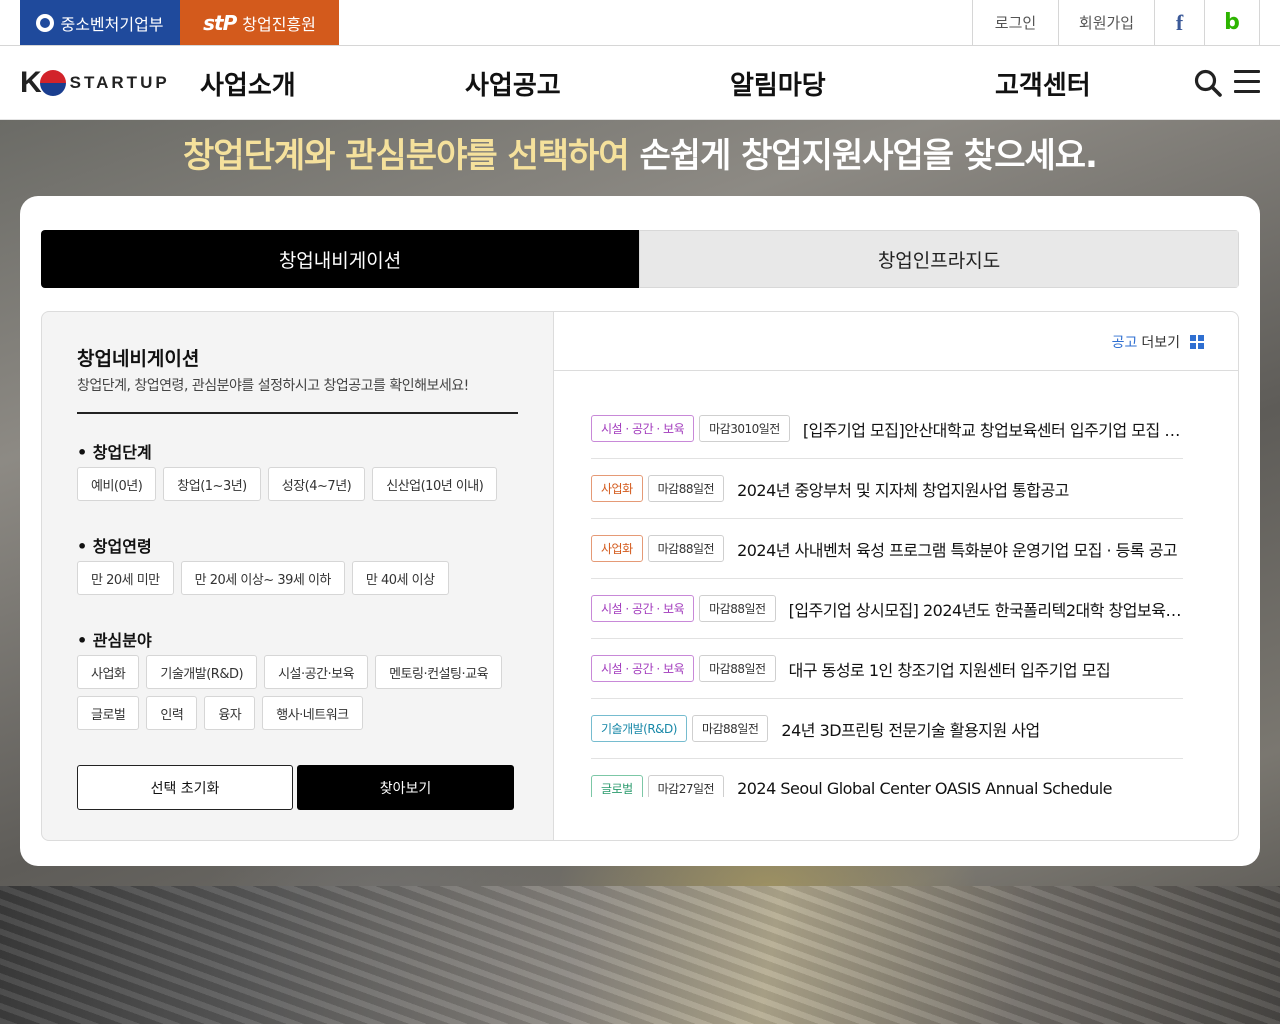 The height and width of the screenshot is (1024, 1280). I want to click on find-button: 찾아보기, so click(405, 787).